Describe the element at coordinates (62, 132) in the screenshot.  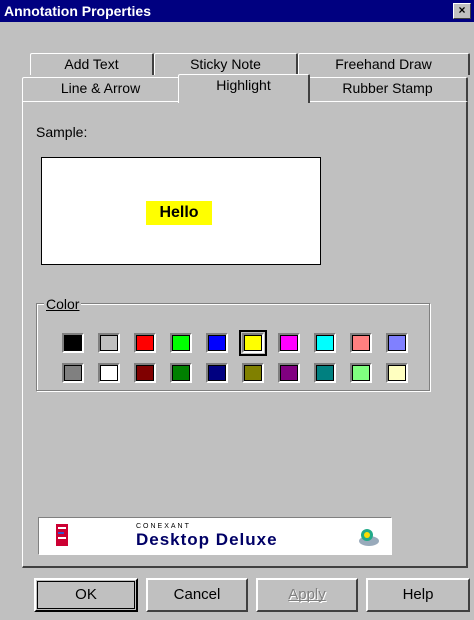
I see `sample-label: Sample:` at that location.